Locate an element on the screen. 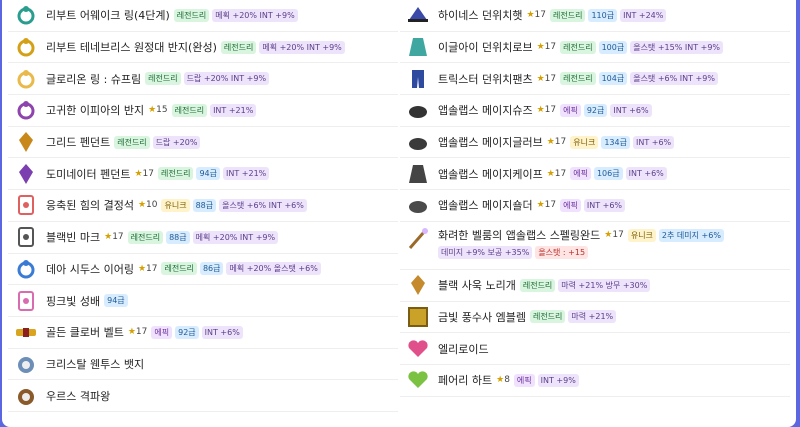  equipment-item: 페어리 하트 ★8 에픽 INT +9% is located at coordinates (595, 381).